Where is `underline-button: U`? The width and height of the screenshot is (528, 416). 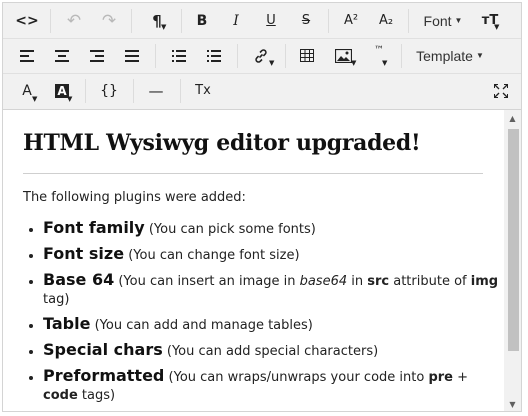 underline-button: U is located at coordinates (271, 20).